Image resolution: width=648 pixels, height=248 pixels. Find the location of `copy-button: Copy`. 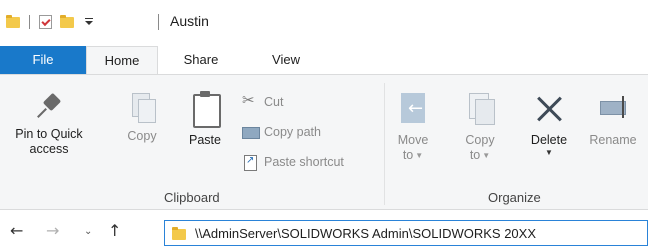

copy-button: Copy is located at coordinates (142, 117).